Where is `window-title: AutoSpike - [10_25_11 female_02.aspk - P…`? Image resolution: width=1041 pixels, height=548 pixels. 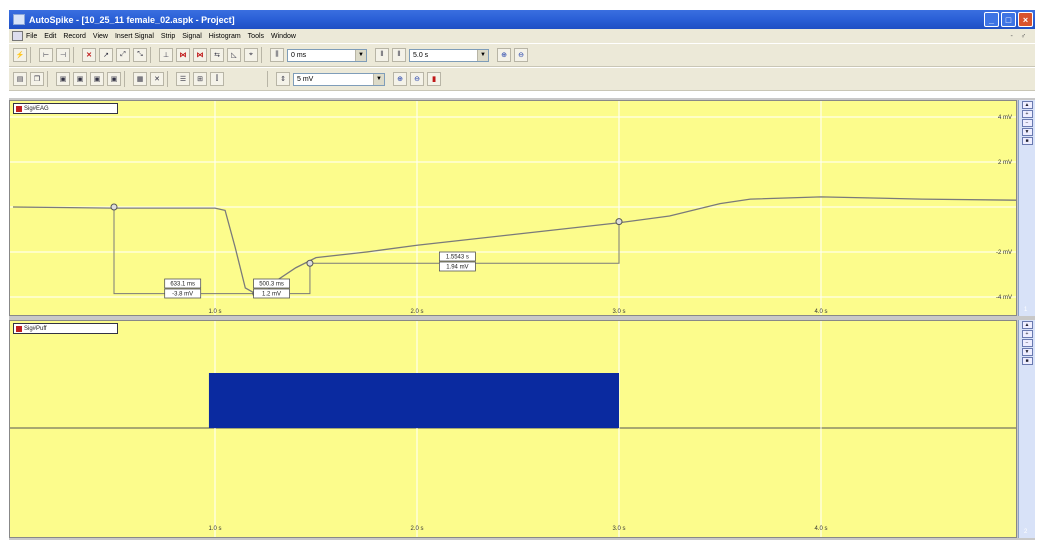 window-title: AutoSpike - [10_25_11 female_02.aspk - P… is located at coordinates (132, 19).